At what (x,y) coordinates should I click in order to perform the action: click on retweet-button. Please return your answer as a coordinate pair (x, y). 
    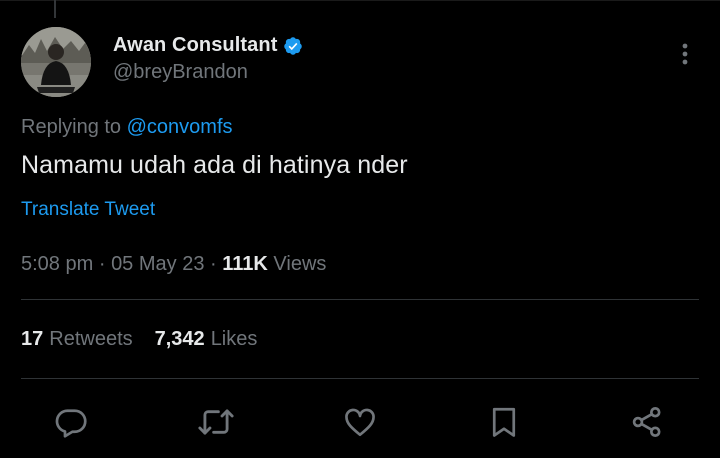
    Looking at the image, I should click on (216, 422).